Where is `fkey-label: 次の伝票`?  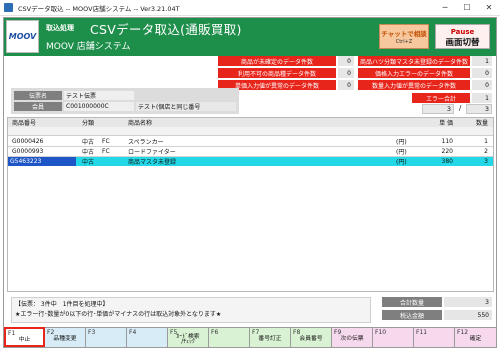 fkey-label: 次の伝票 is located at coordinates (352, 339).